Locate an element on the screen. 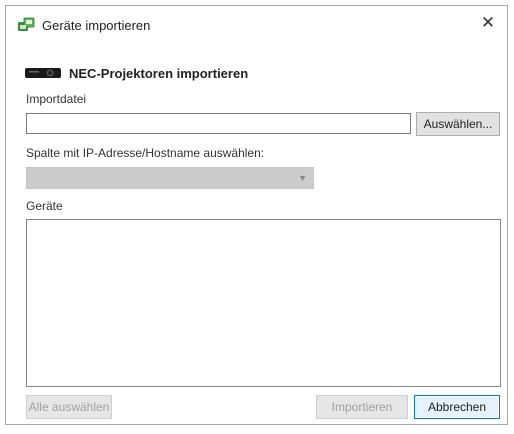 The height and width of the screenshot is (434, 514). chevron-down-icon: ▼ is located at coordinates (302, 178).